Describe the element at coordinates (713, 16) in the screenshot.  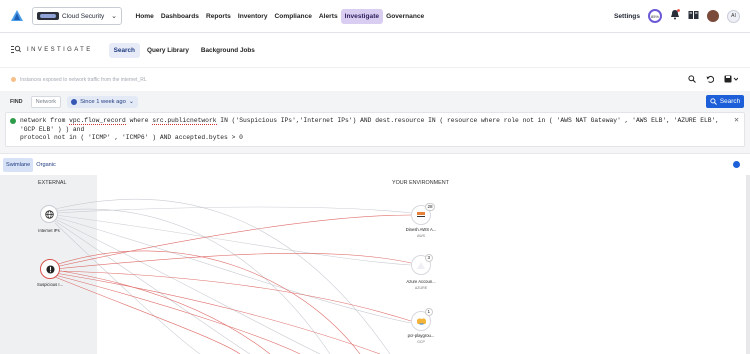
I see `avatar` at that location.